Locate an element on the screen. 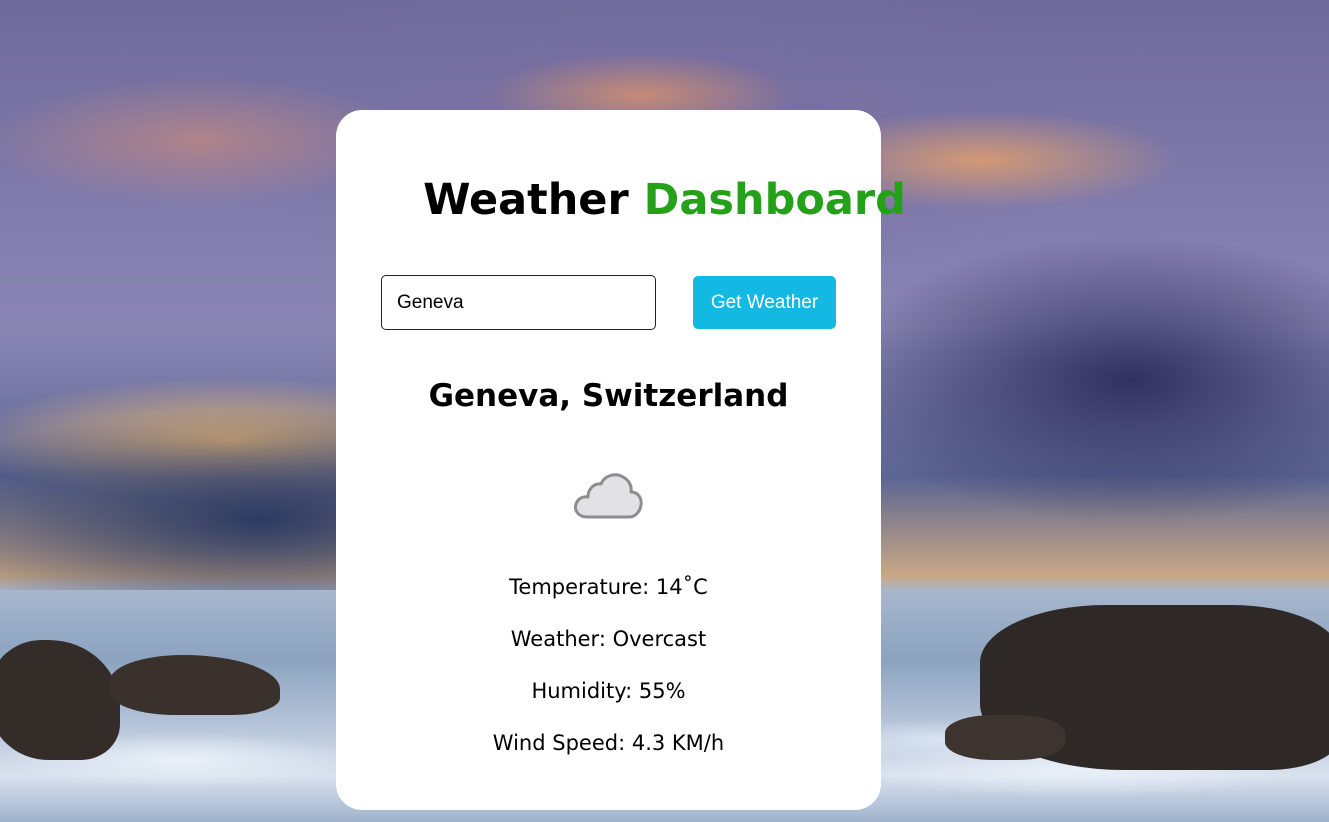  location-heading: Geneva, Switzerland is located at coordinates (608, 396).